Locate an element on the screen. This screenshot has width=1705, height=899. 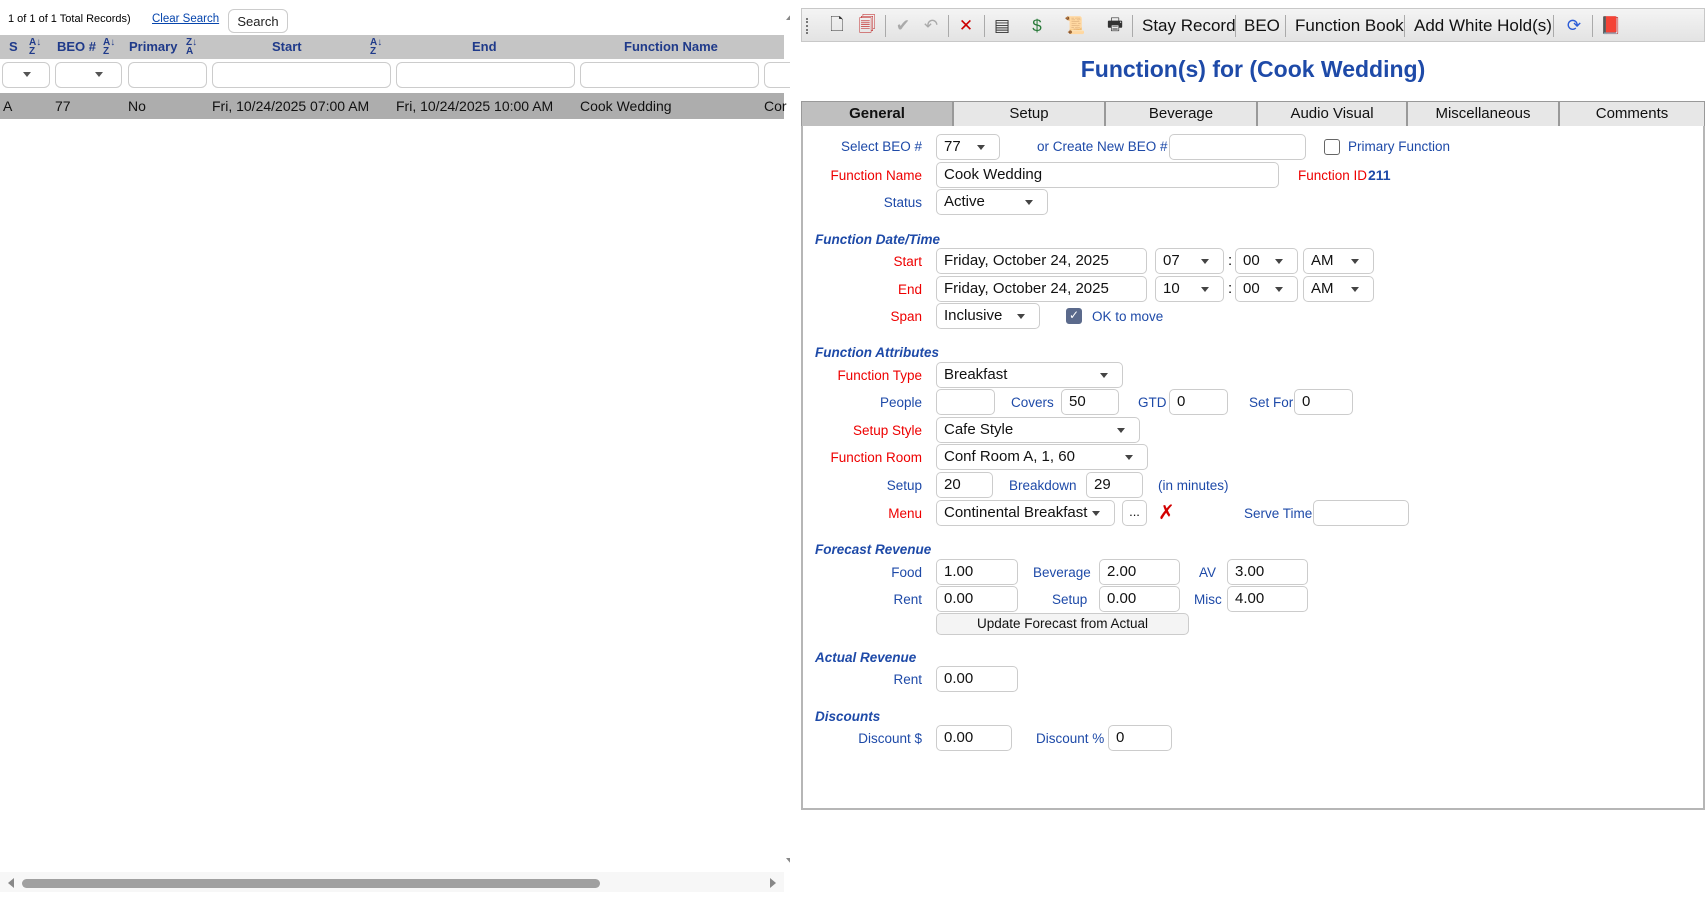
primary-function-label: Primary Function is located at coordinates (1399, 146).